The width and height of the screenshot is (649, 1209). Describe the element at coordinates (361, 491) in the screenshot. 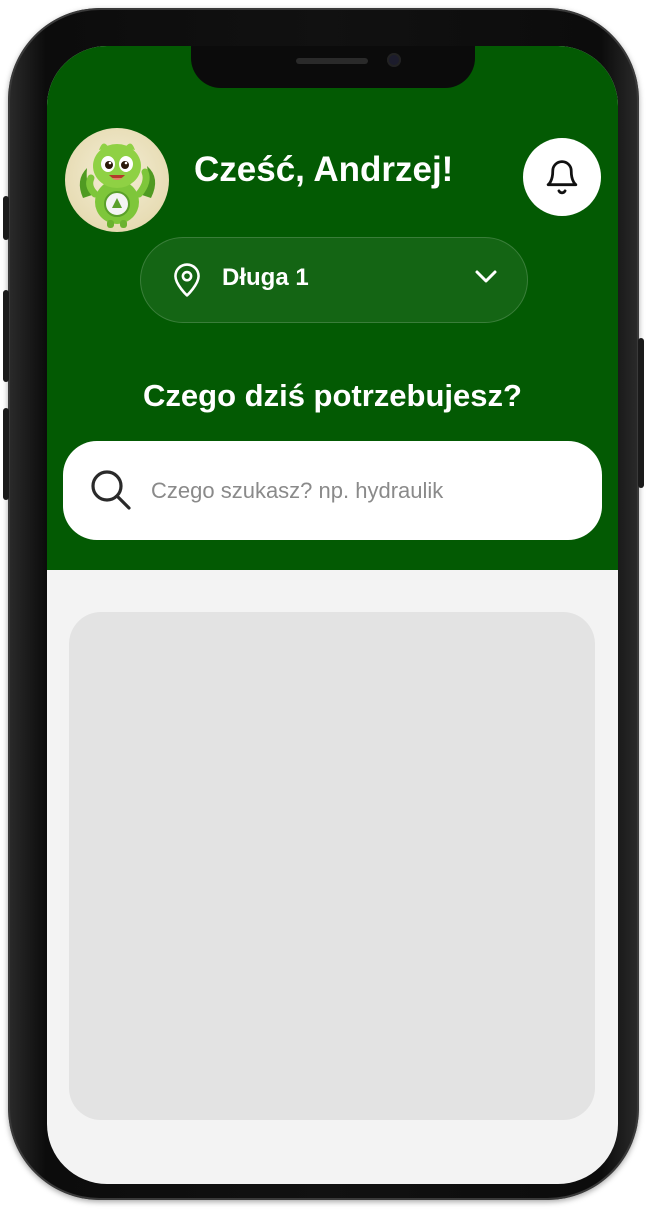

I see `search-input` at that location.